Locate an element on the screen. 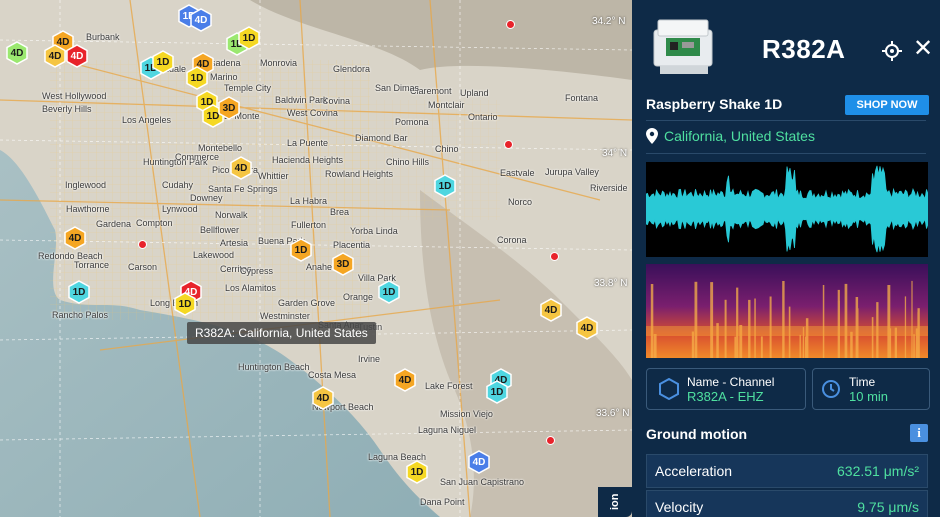 The width and height of the screenshot is (940, 517). place-label: Laguna Niguel is located at coordinates (447, 430).